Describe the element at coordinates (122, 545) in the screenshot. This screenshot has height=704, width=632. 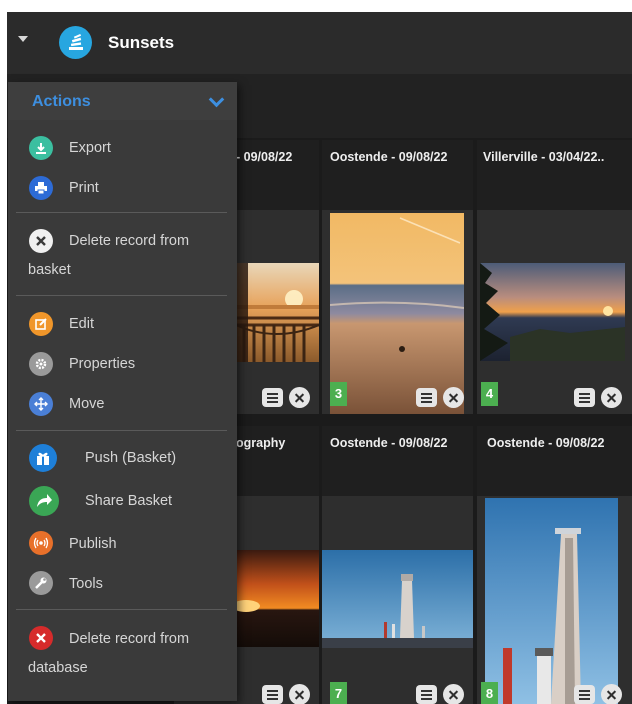
I see `menu-item-publish: Publish` at that location.